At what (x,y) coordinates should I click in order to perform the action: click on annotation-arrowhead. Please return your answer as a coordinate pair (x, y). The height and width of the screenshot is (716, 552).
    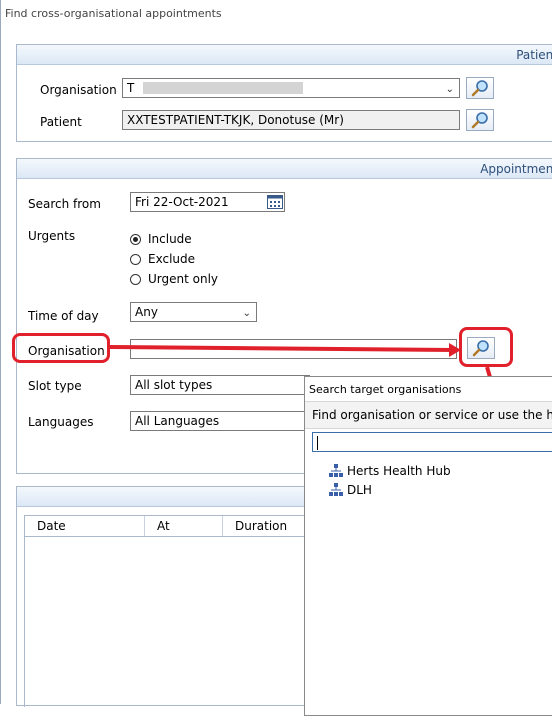
    Looking at the image, I should click on (455, 350).